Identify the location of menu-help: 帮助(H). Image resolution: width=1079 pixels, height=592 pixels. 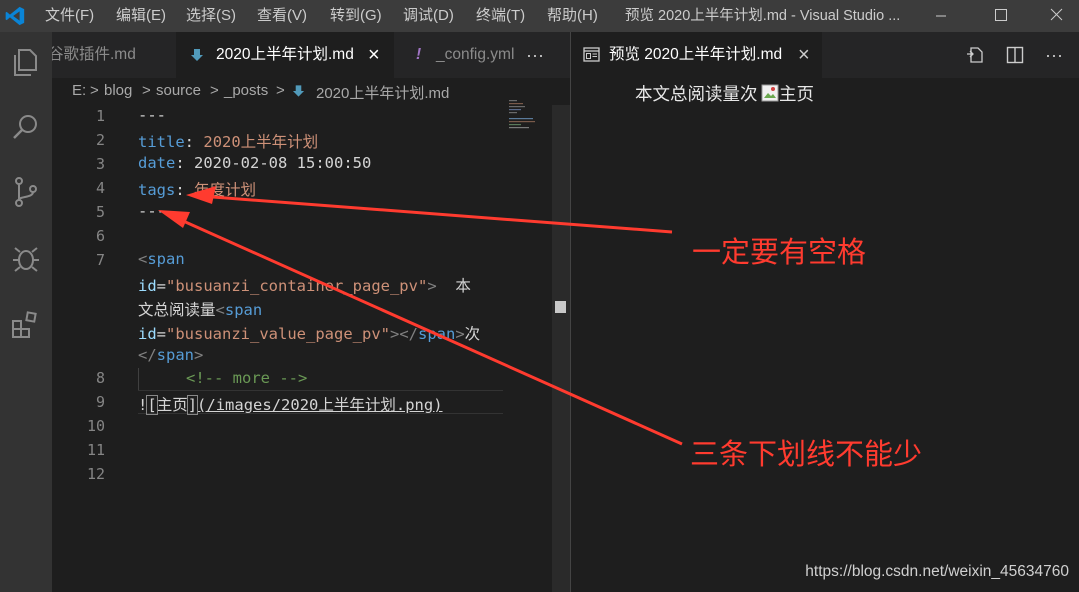
(572, 16).